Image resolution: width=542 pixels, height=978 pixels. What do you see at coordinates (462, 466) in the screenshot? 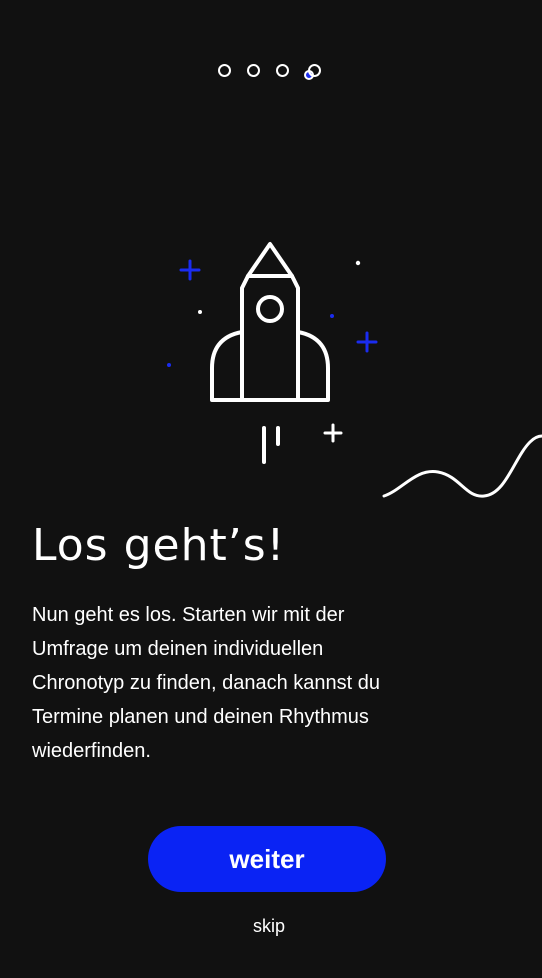
I see `decorative-squiggle-line` at bounding box center [462, 466].